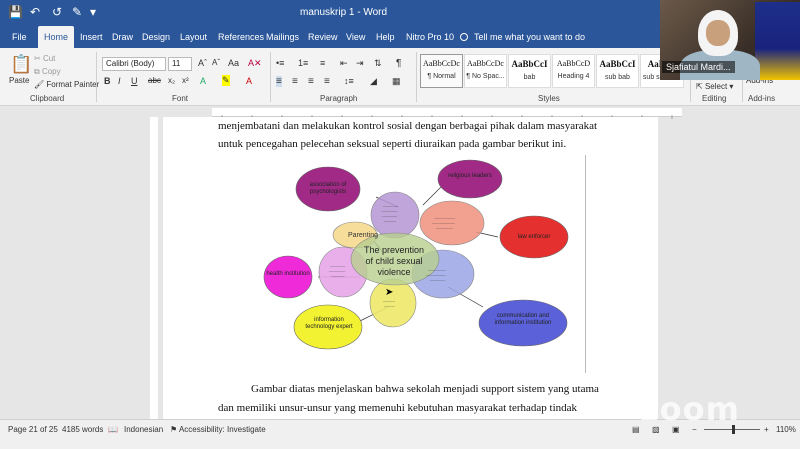 The height and width of the screenshot is (449, 800). I want to click on copy-button: ⧉ Copy, so click(47, 72).